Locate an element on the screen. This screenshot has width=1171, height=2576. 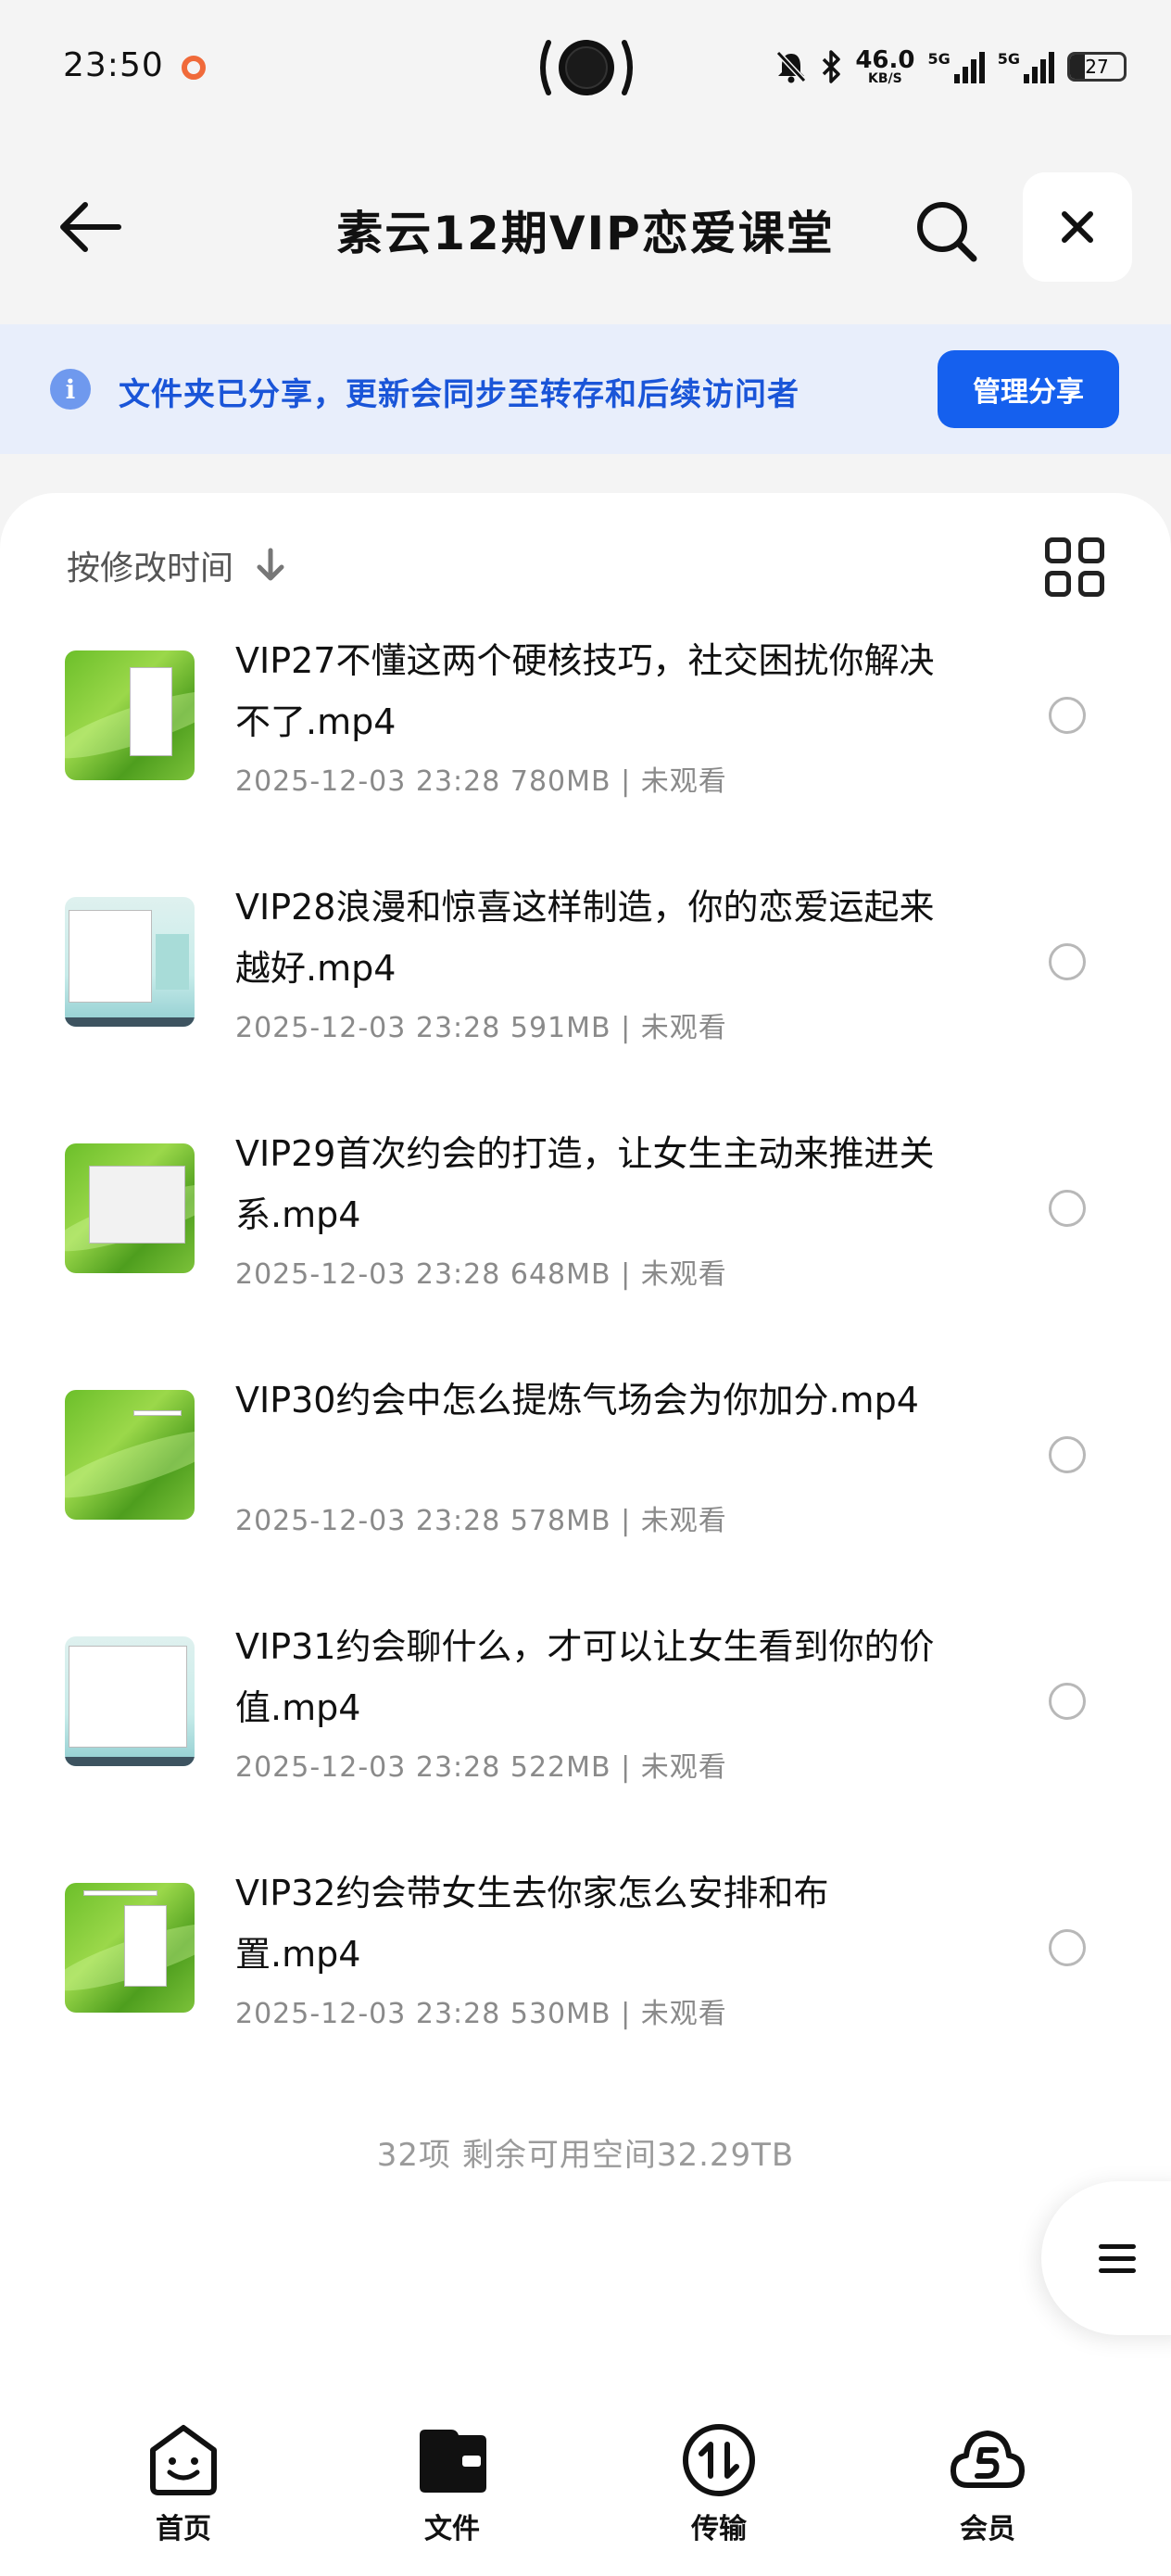
nav-vip: 会员 is located at coordinates (988, 2484).